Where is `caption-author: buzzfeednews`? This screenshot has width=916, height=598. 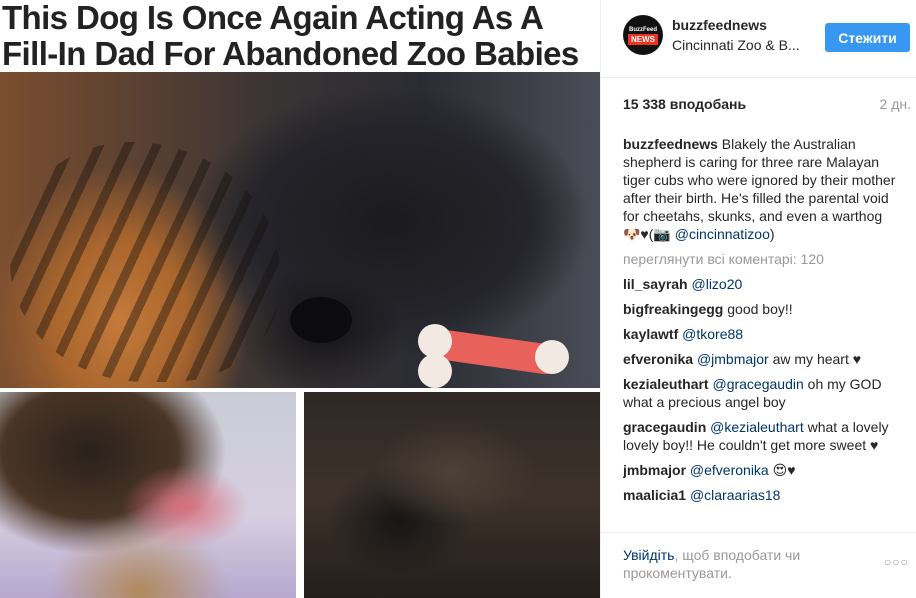
caption-author: buzzfeednews is located at coordinates (670, 144).